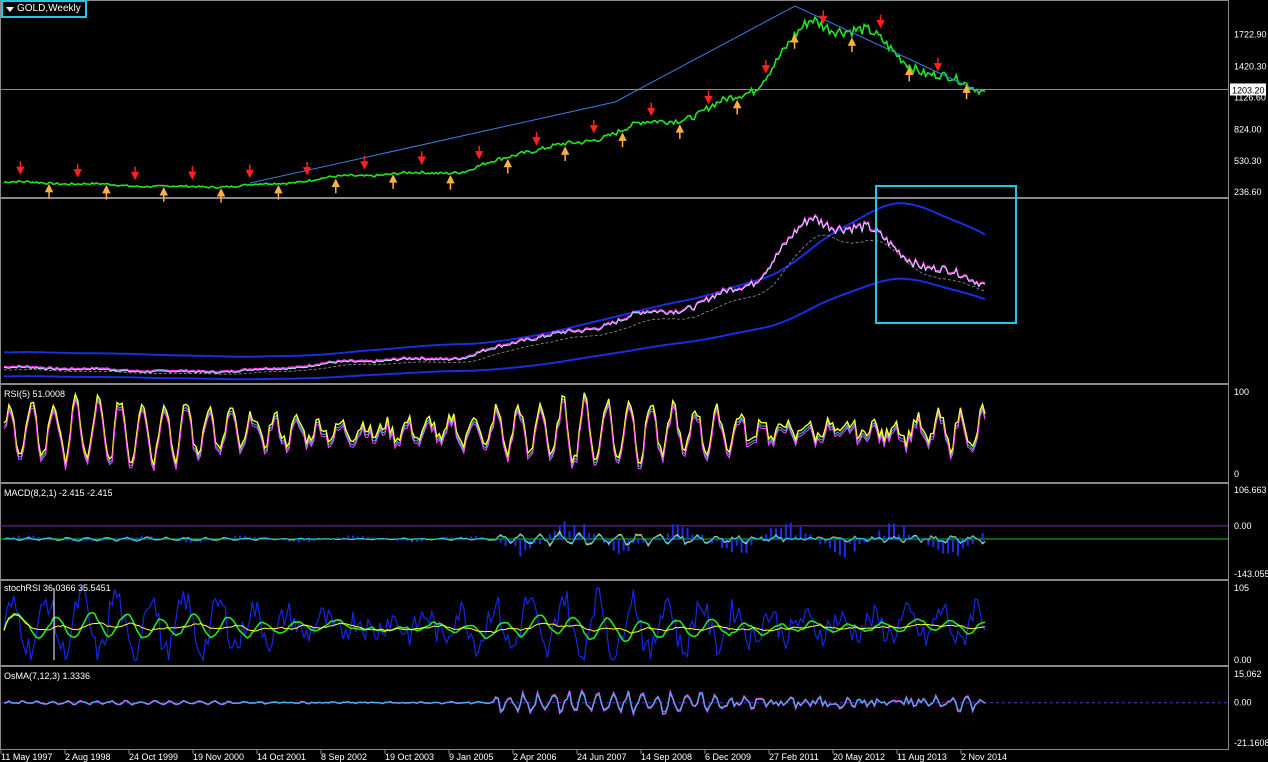 The image size is (1268, 762). I want to click on macd-tick-bottom: -143.055, so click(1251, 574).